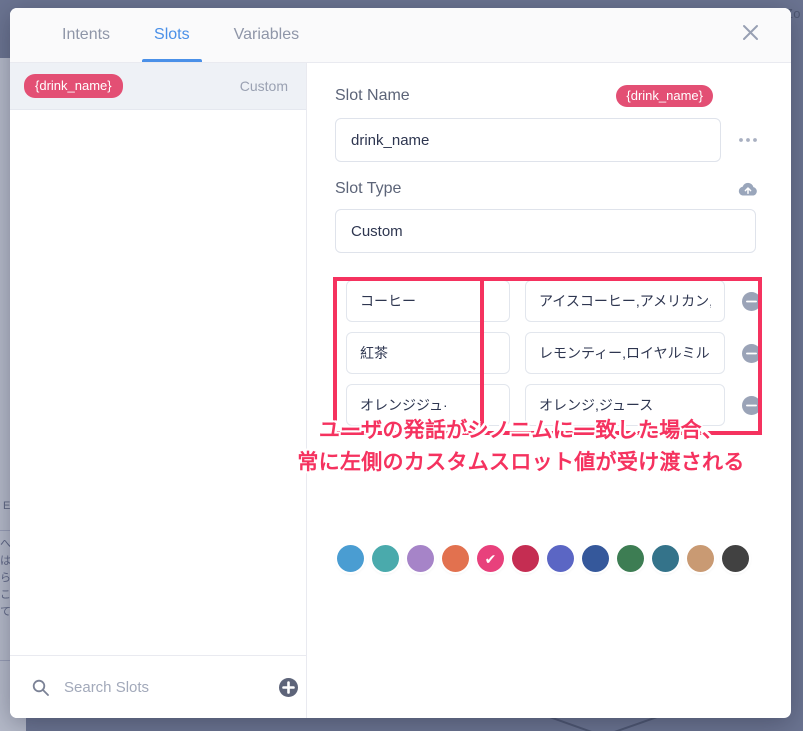 The width and height of the screenshot is (803, 731). I want to click on tab-intents: Intents, so click(86, 35).